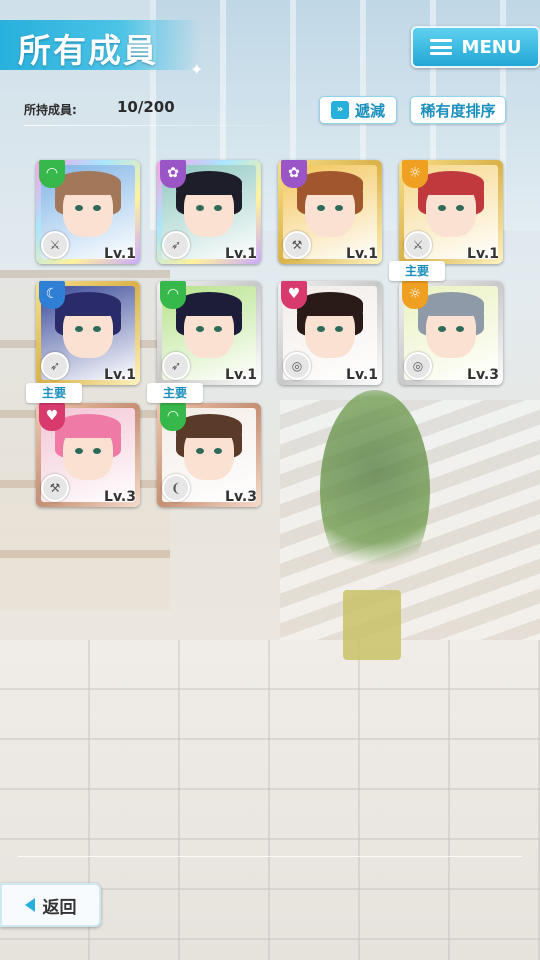 The width and height of the screenshot is (540, 960). I want to click on title-bar: 所有成員, so click(100, 45).